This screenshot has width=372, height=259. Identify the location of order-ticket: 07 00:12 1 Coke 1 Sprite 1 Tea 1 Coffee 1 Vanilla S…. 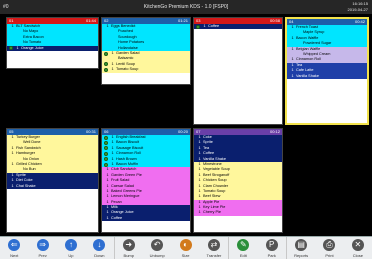
(238, 180).